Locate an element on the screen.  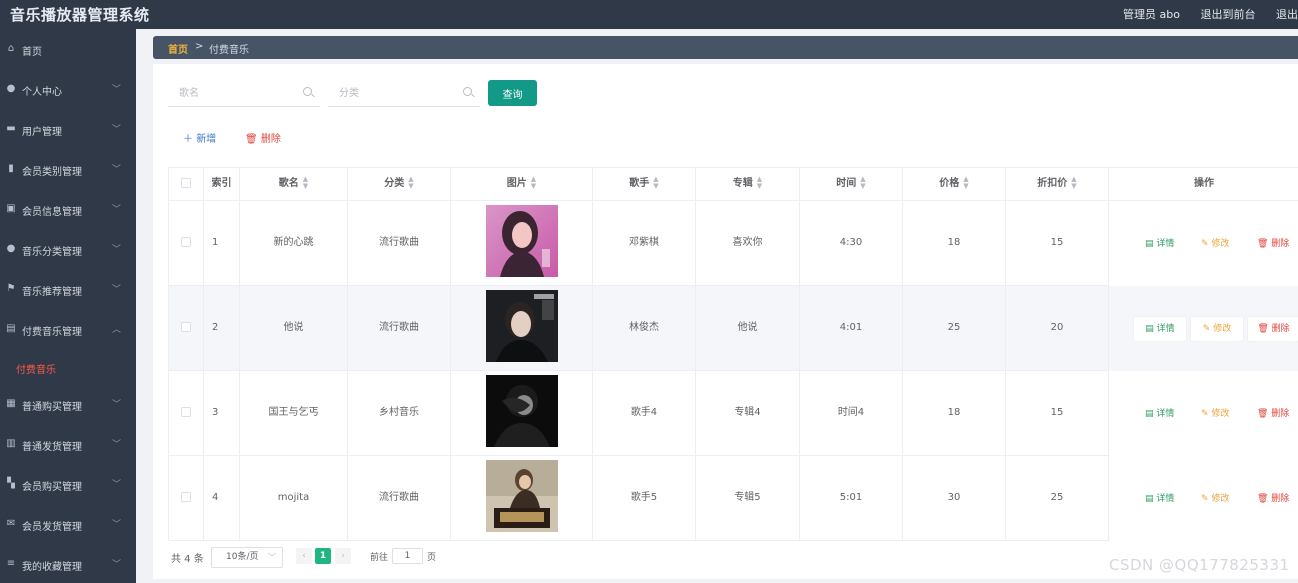
actions-cell: ▤ 详情 ✎ 修改 🗑 删除 is located at coordinates (1203, 498).